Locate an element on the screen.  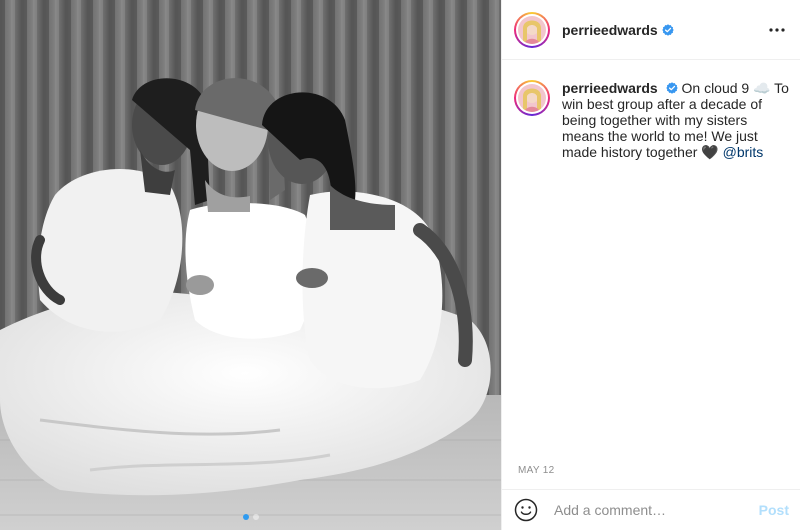
comment-input is located at coordinates (652, 510).